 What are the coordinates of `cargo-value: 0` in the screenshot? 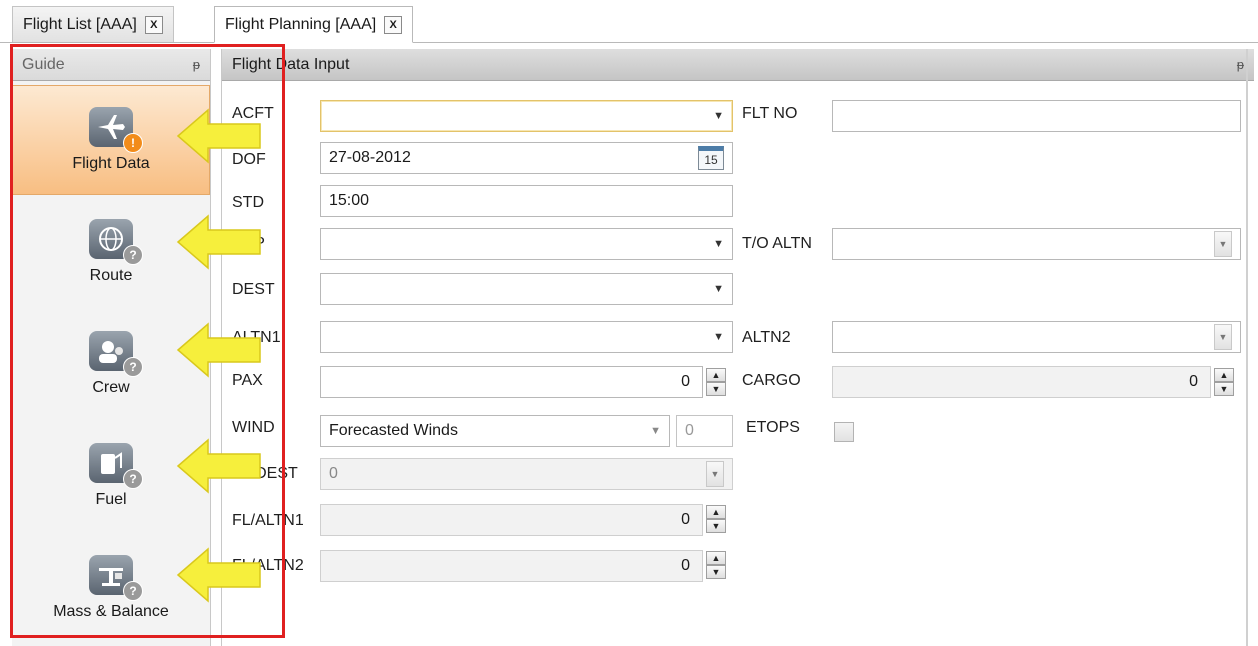 It's located at (1193, 381).